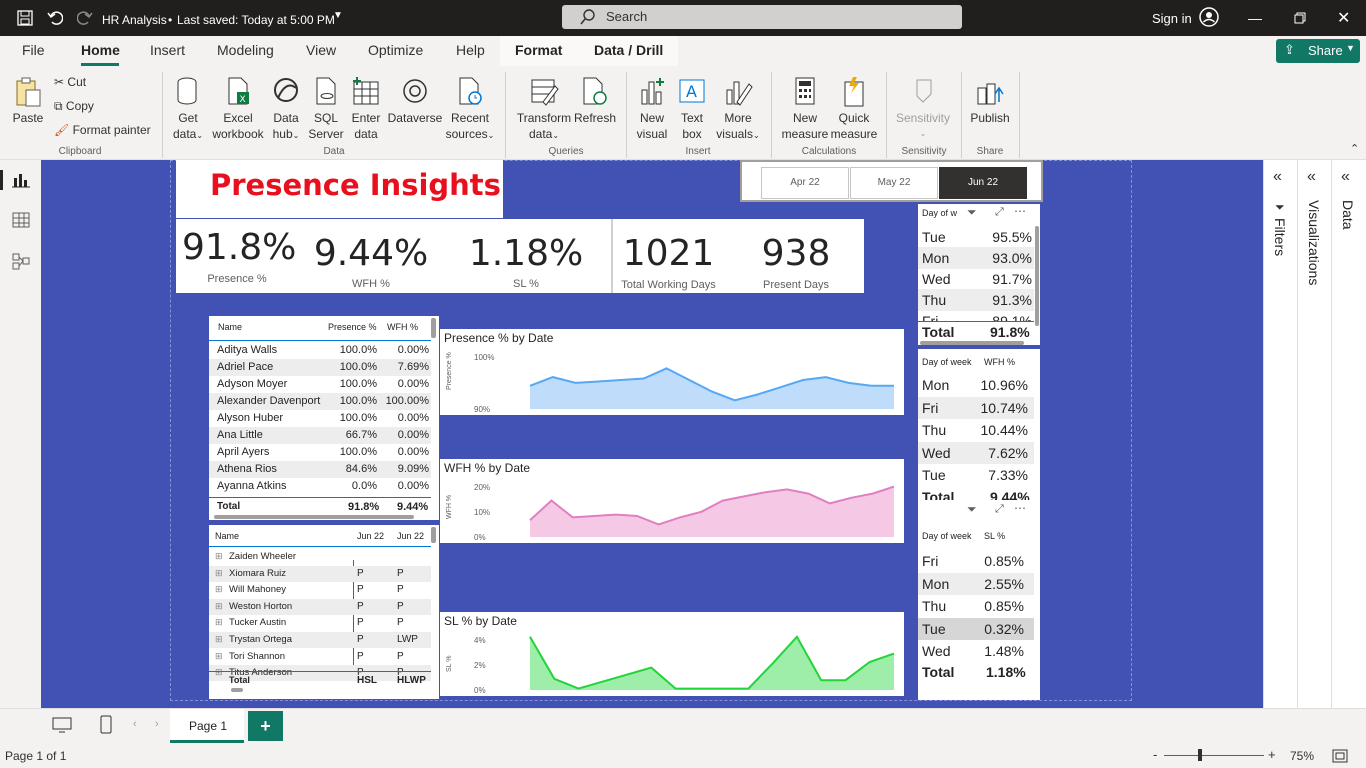  Describe the element at coordinates (320, 469) in the screenshot. I see `table-row: Athena Rios 84.6% 9.09%` at that location.